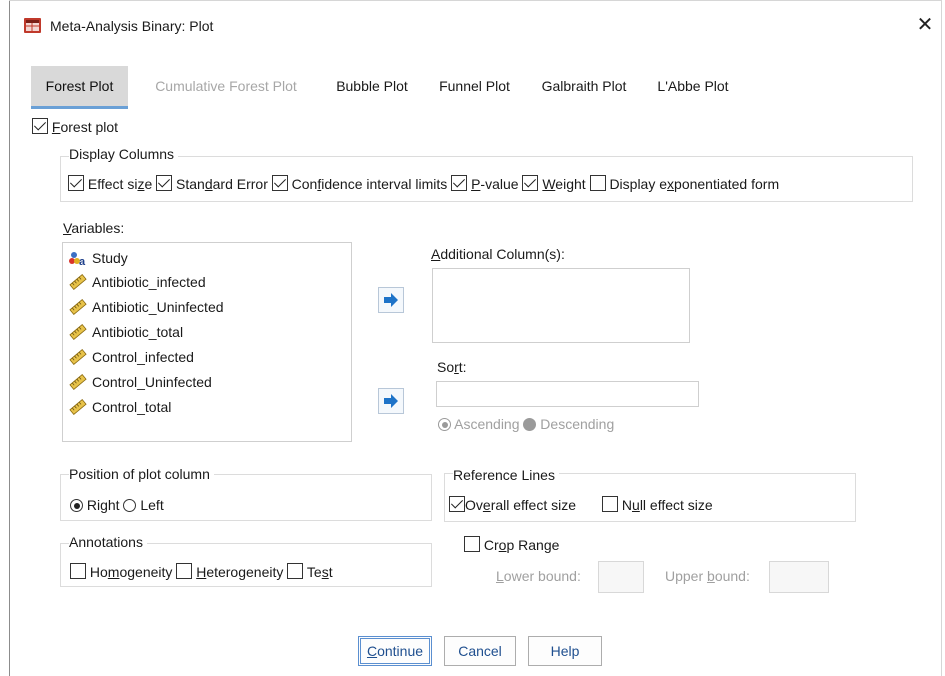  Describe the element at coordinates (485, 183) in the screenshot. I see `p-value-checkbox: P-value` at that location.